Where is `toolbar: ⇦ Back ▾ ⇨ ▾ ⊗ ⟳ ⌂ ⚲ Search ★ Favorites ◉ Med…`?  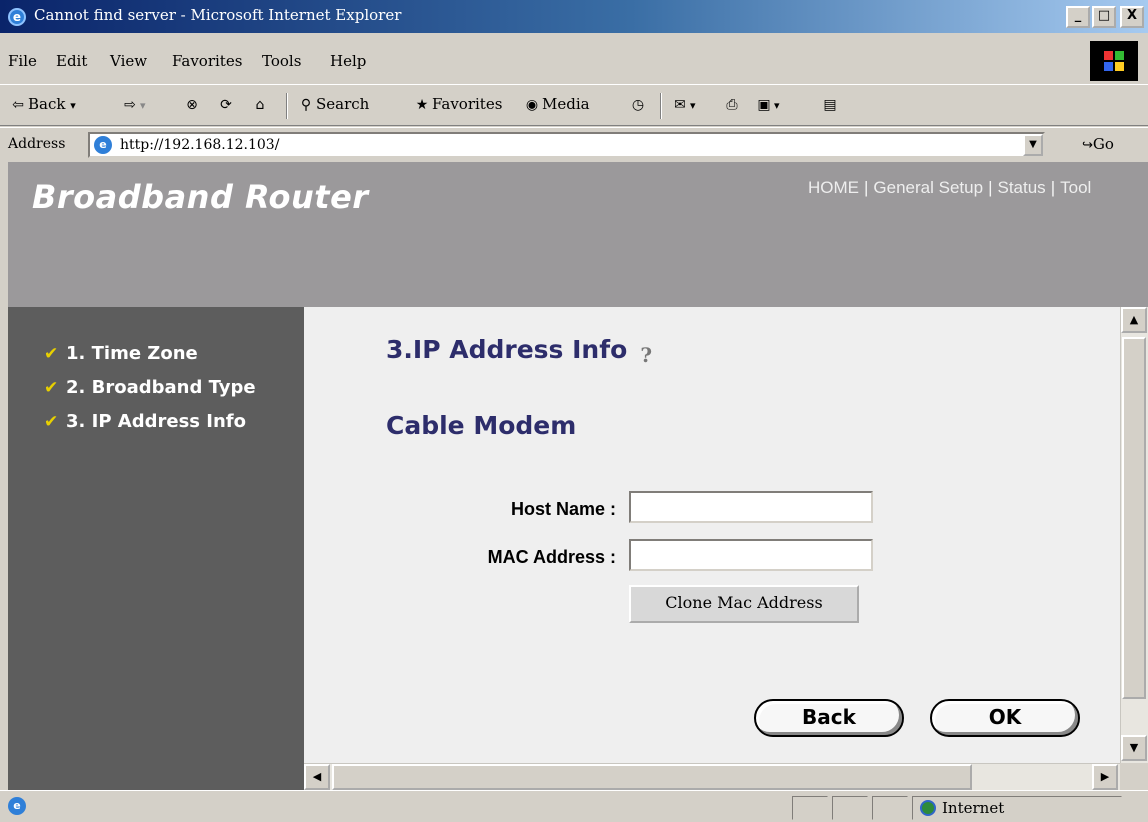
toolbar: ⇦ Back ▾ ⇨ ▾ ⊗ ⟳ ⌂ ⚲ Search ★ Favorites ◉ Med… is located at coordinates (574, 105).